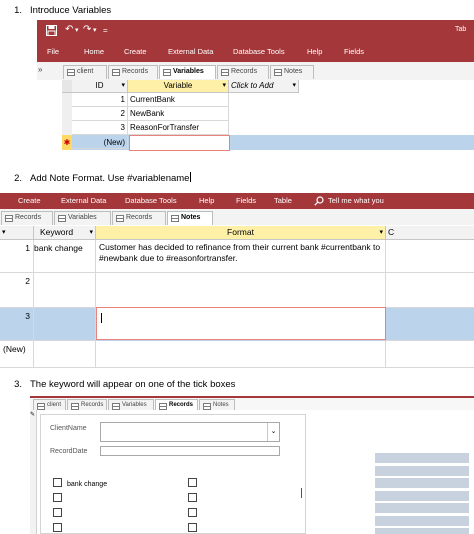  I want to click on record-date-input, so click(190, 451).